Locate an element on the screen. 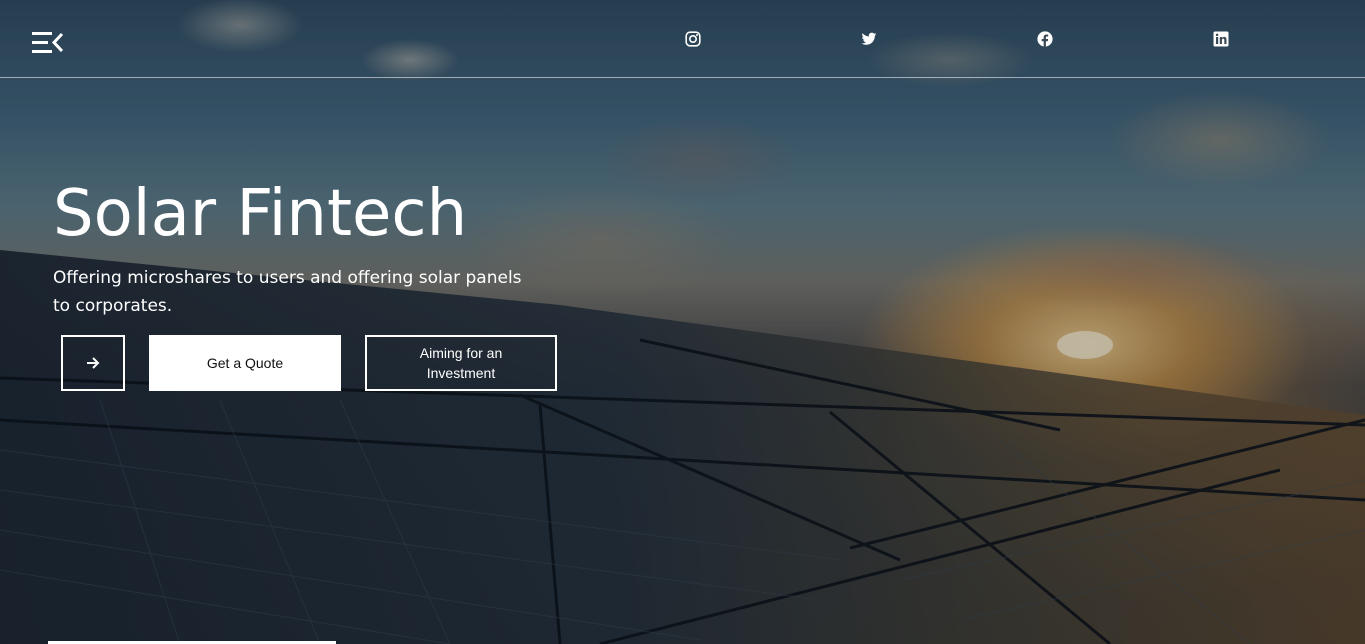 The height and width of the screenshot is (644, 1365). next-arrow-button is located at coordinates (93, 363).